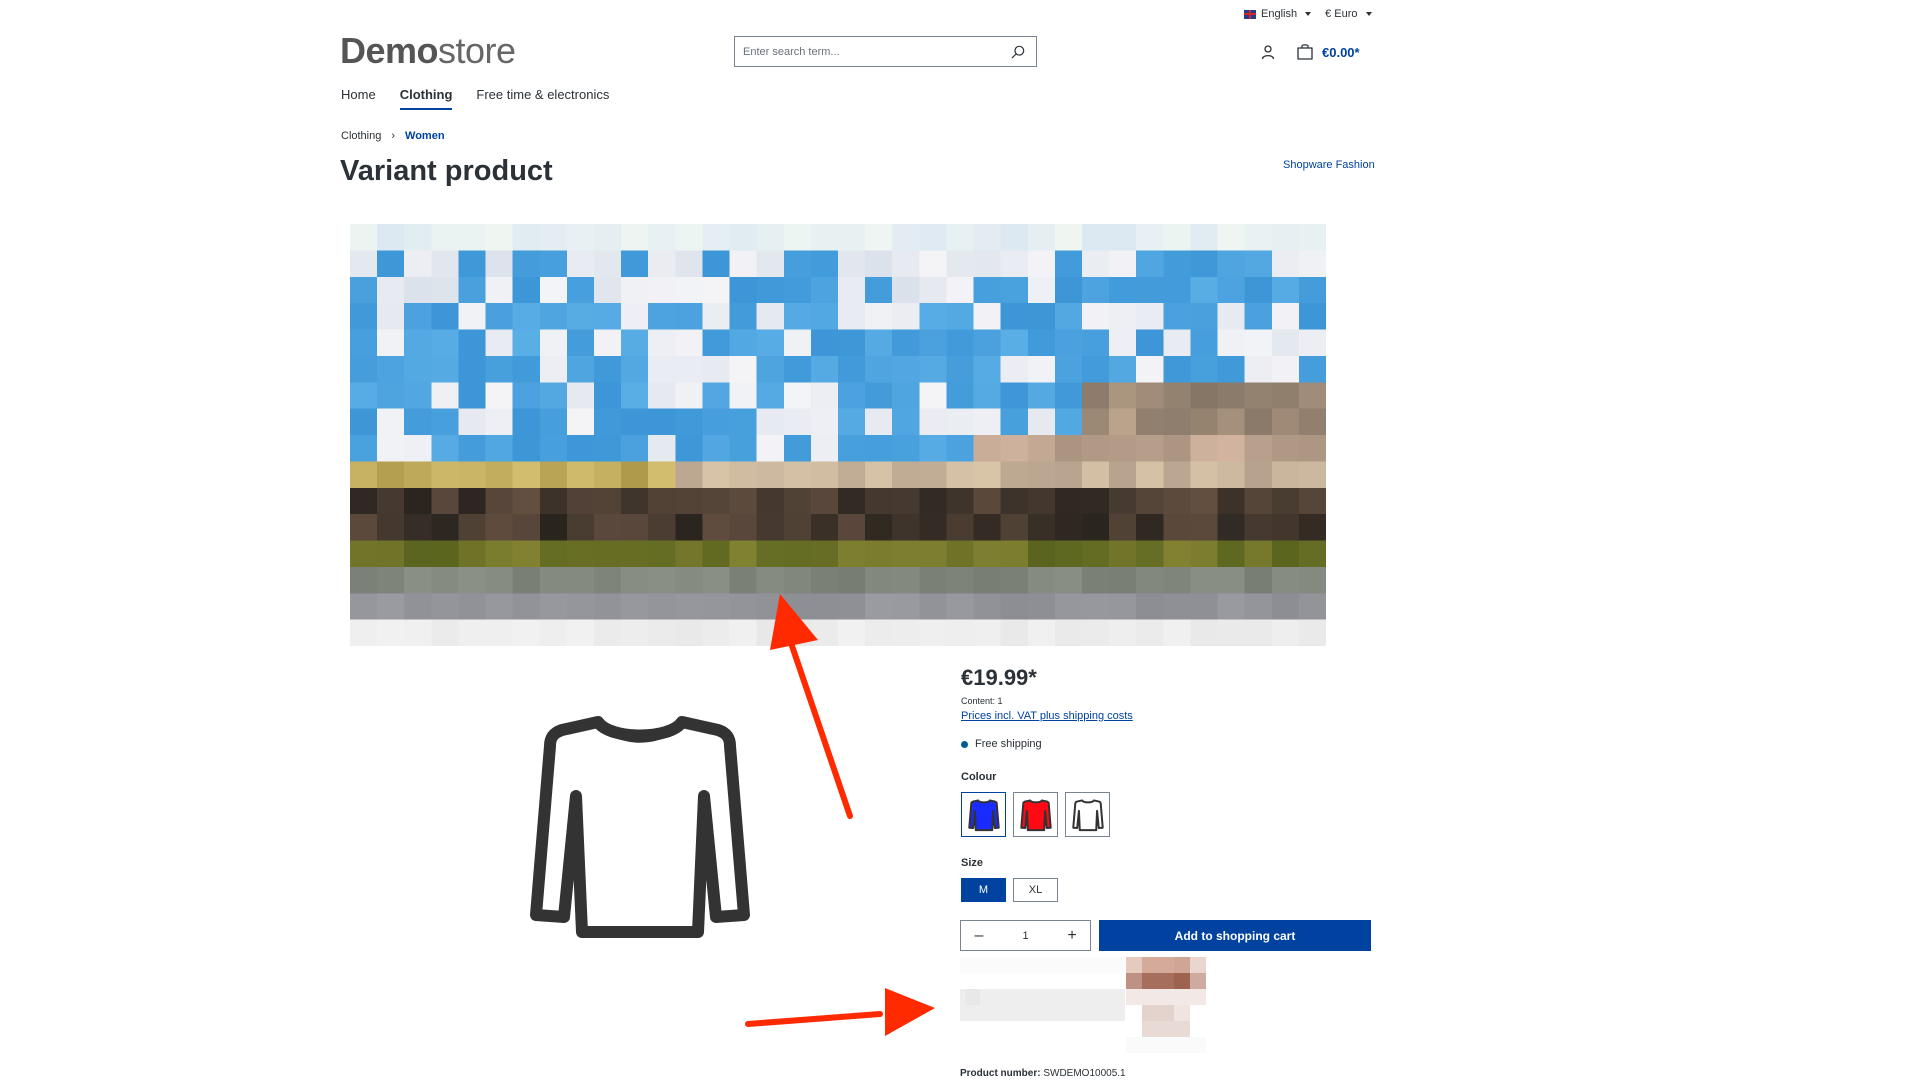 The width and height of the screenshot is (1920, 1080). I want to click on shirt-blue-icon, so click(983, 814).